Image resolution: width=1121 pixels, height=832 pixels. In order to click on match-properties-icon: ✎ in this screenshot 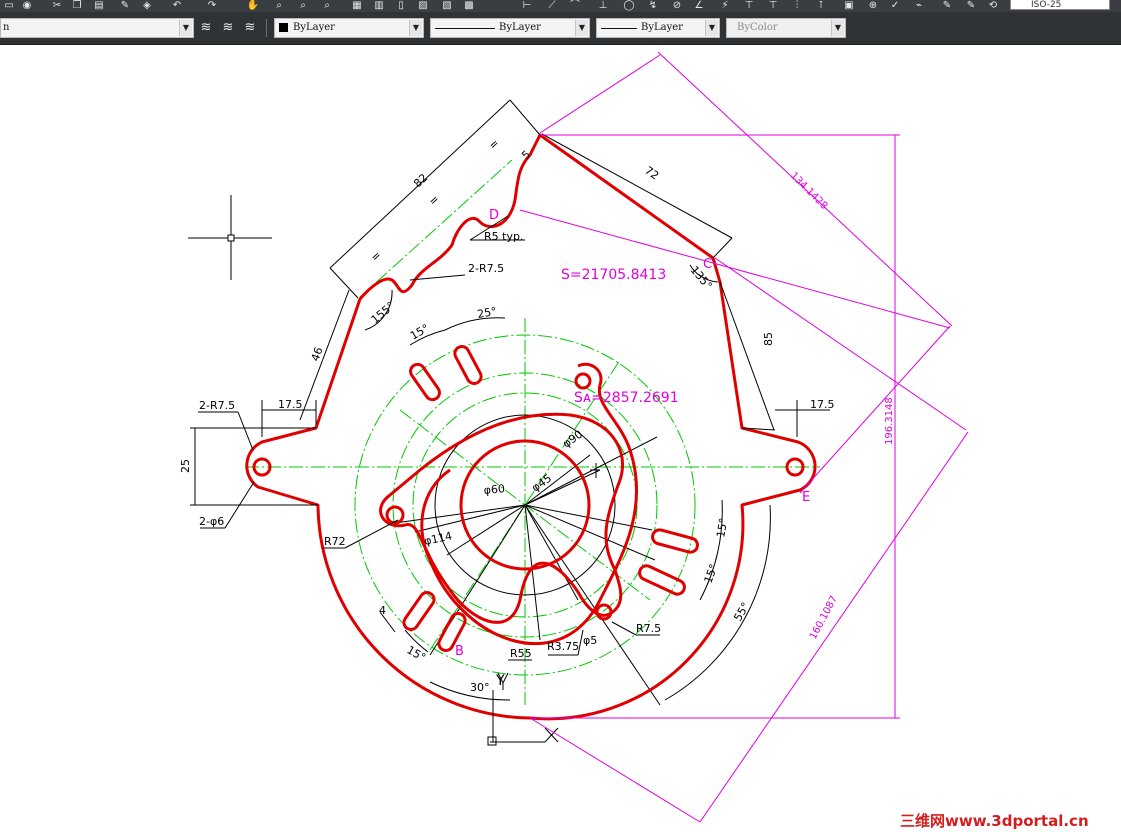, I will do `click(125, 5)`.